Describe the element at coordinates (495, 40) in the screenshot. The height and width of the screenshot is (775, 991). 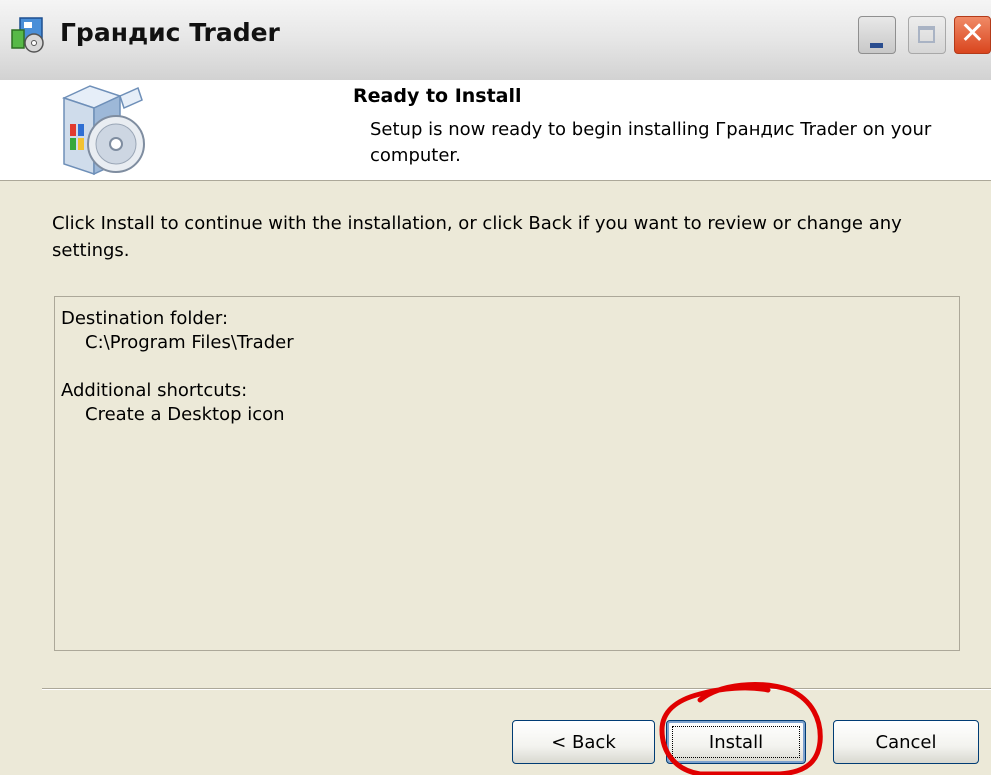
I see `title-bar: Грандис Trader ✕` at that location.